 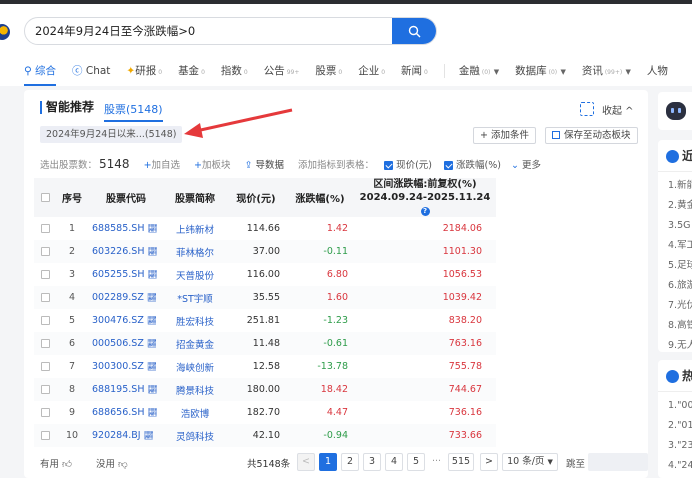 I want to click on table-row: 2 603226.SH 📈︎ 菲林格尔 37.00 -0.11 1101.30, so click(x=265, y=251).